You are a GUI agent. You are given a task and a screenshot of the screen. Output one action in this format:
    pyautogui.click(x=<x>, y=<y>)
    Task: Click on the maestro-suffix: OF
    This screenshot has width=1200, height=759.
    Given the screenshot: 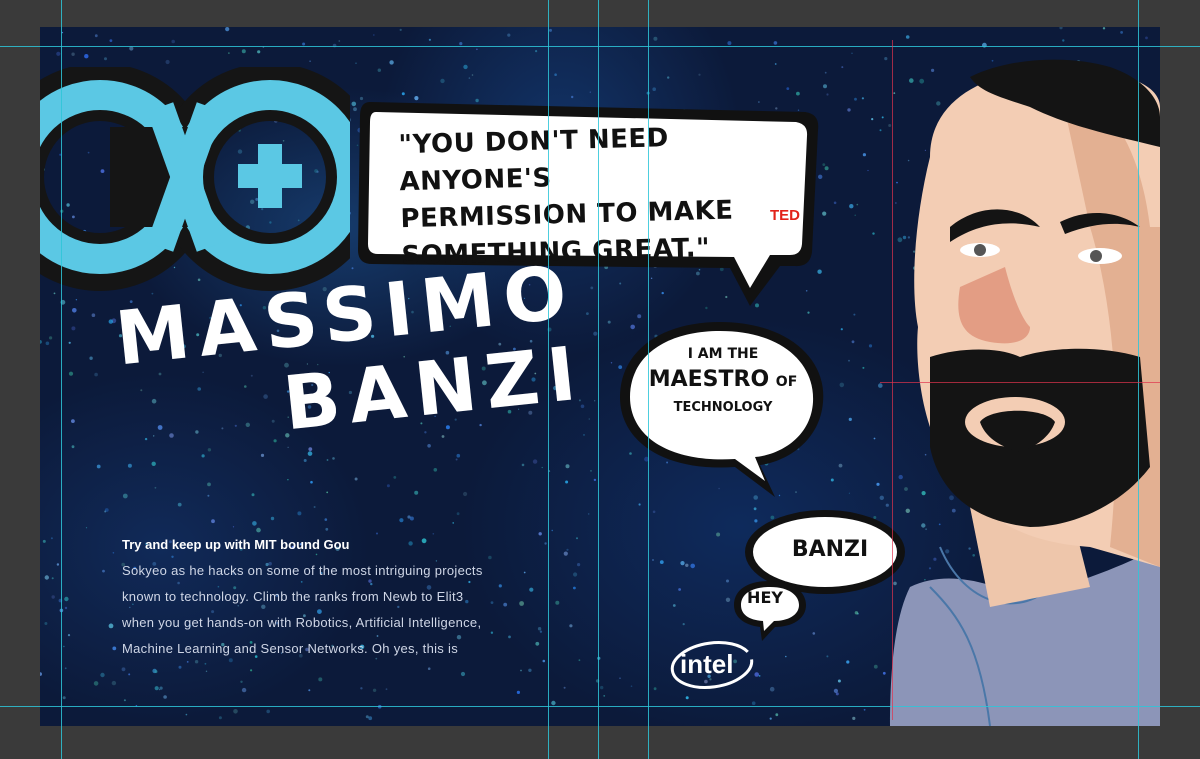 What is the action you would take?
    pyautogui.click(x=786, y=382)
    